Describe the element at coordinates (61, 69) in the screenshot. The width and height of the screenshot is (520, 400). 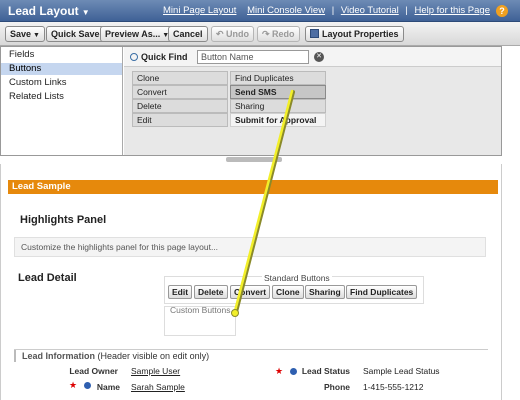
I see `category-buttons: Buttons` at that location.